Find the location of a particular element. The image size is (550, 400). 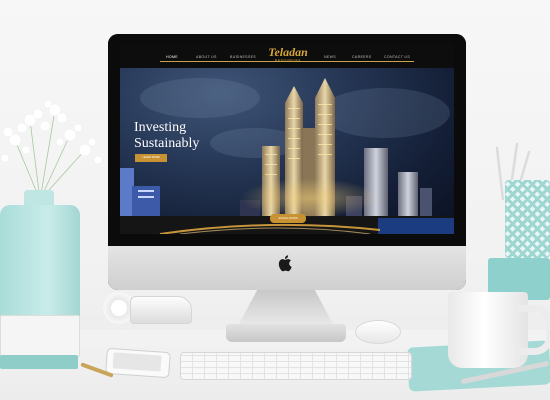

book-stack is located at coordinates (40, 342).